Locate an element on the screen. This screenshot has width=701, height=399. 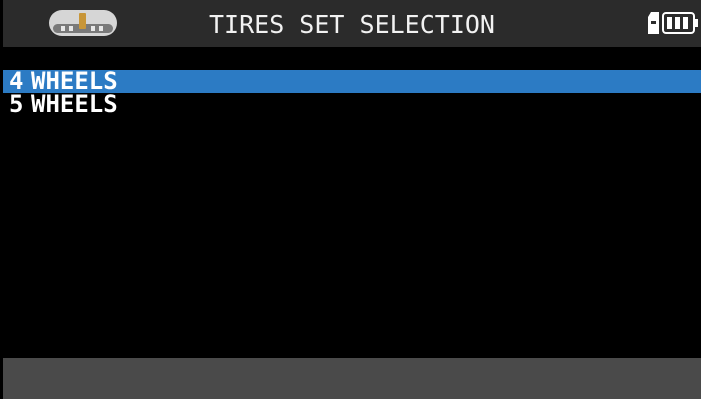
battery-icon is located at coordinates (680, 23).